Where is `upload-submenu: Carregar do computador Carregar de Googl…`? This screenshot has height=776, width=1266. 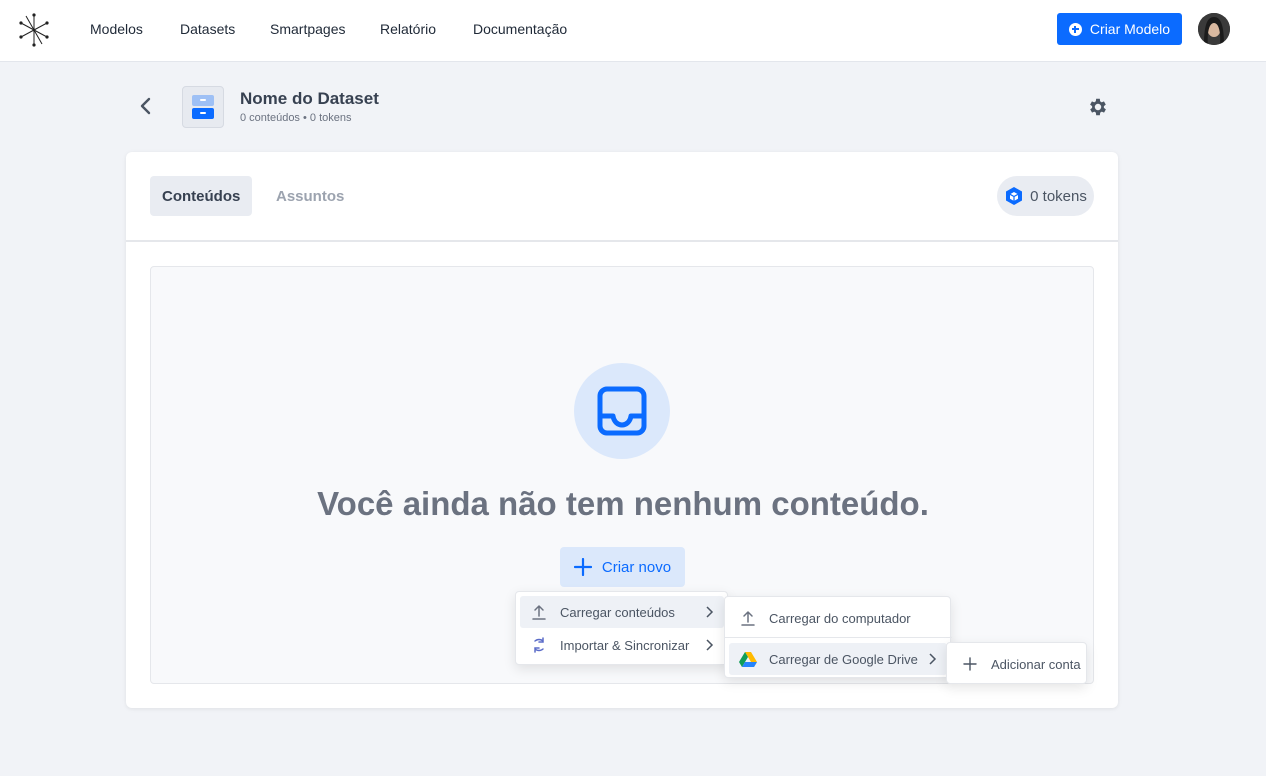
upload-submenu: Carregar do computador Carregar de Googl… is located at coordinates (838, 637).